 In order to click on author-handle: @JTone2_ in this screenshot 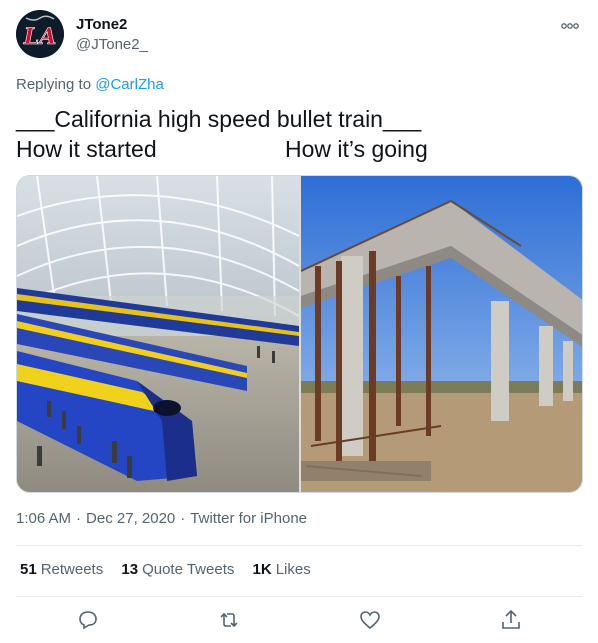, I will do `click(112, 44)`.